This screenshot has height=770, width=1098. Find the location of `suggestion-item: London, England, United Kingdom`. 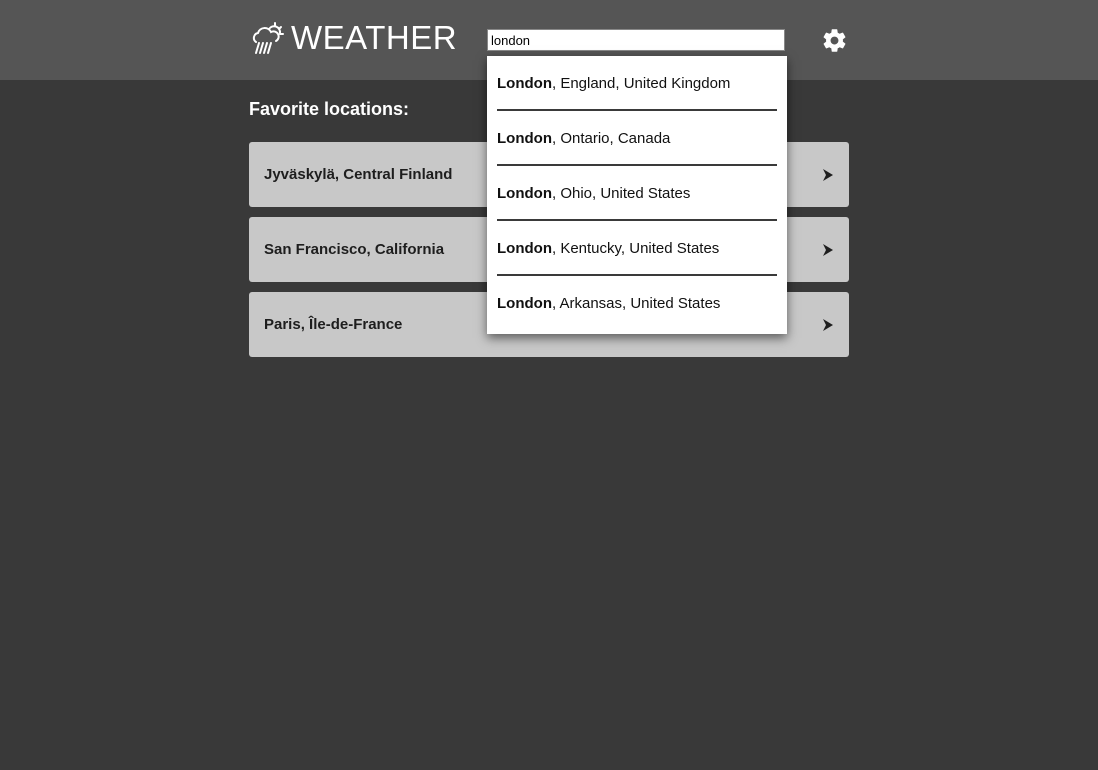

suggestion-item: London, England, United Kingdom is located at coordinates (637, 83).